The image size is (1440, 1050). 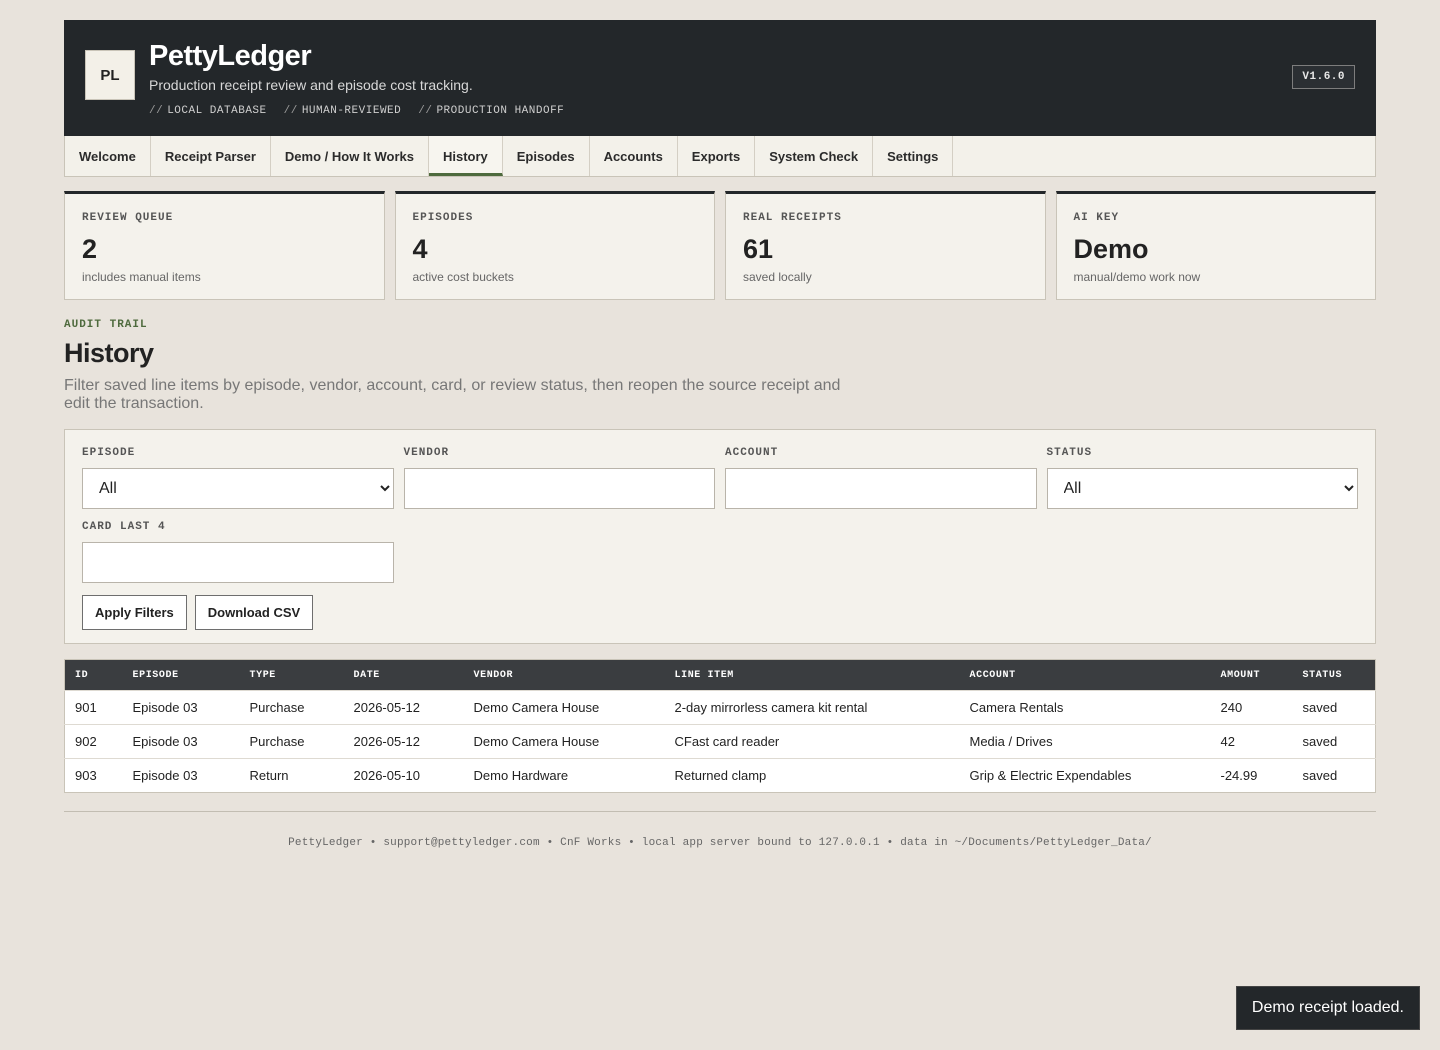 I want to click on stat-label: EPISODES, so click(x=443, y=218).